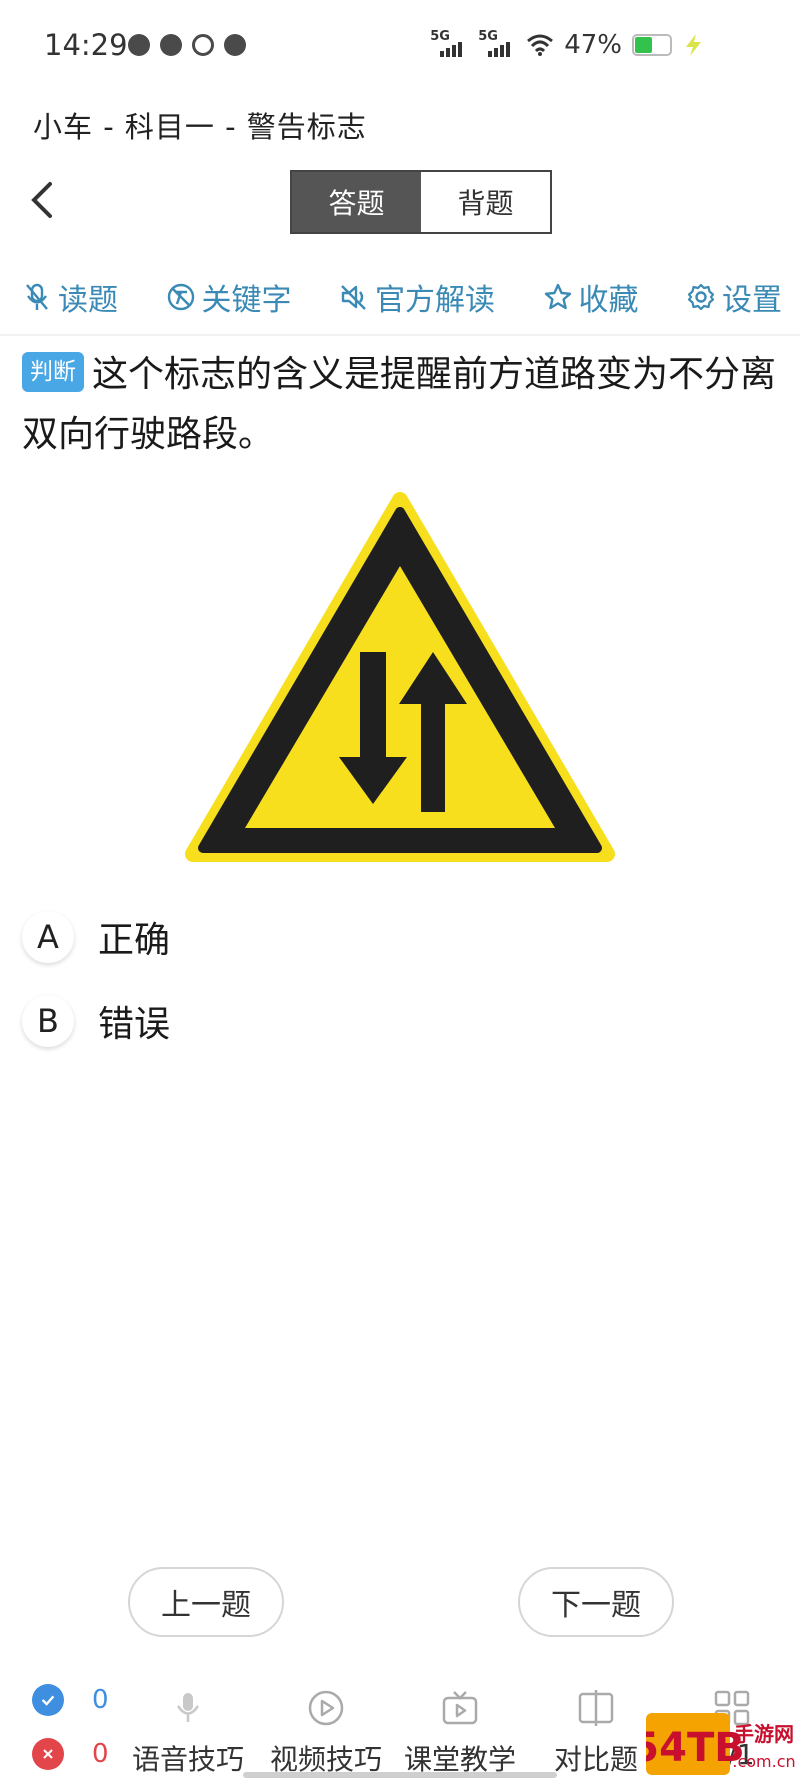 The image size is (800, 1783). I want to click on official-explanation-label: 官方解读, so click(435, 300).